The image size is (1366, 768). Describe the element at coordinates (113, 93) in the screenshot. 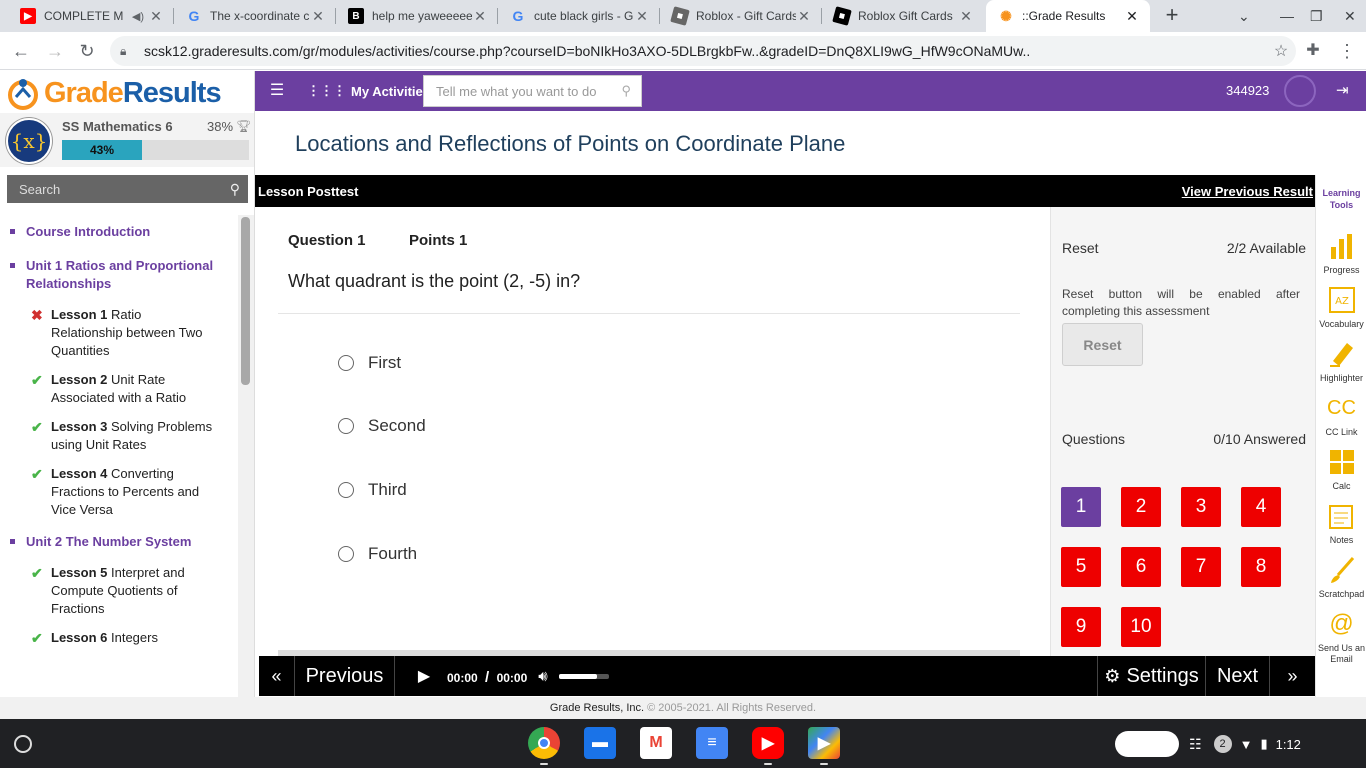

I see `graderesults-logo: Grade Results` at that location.